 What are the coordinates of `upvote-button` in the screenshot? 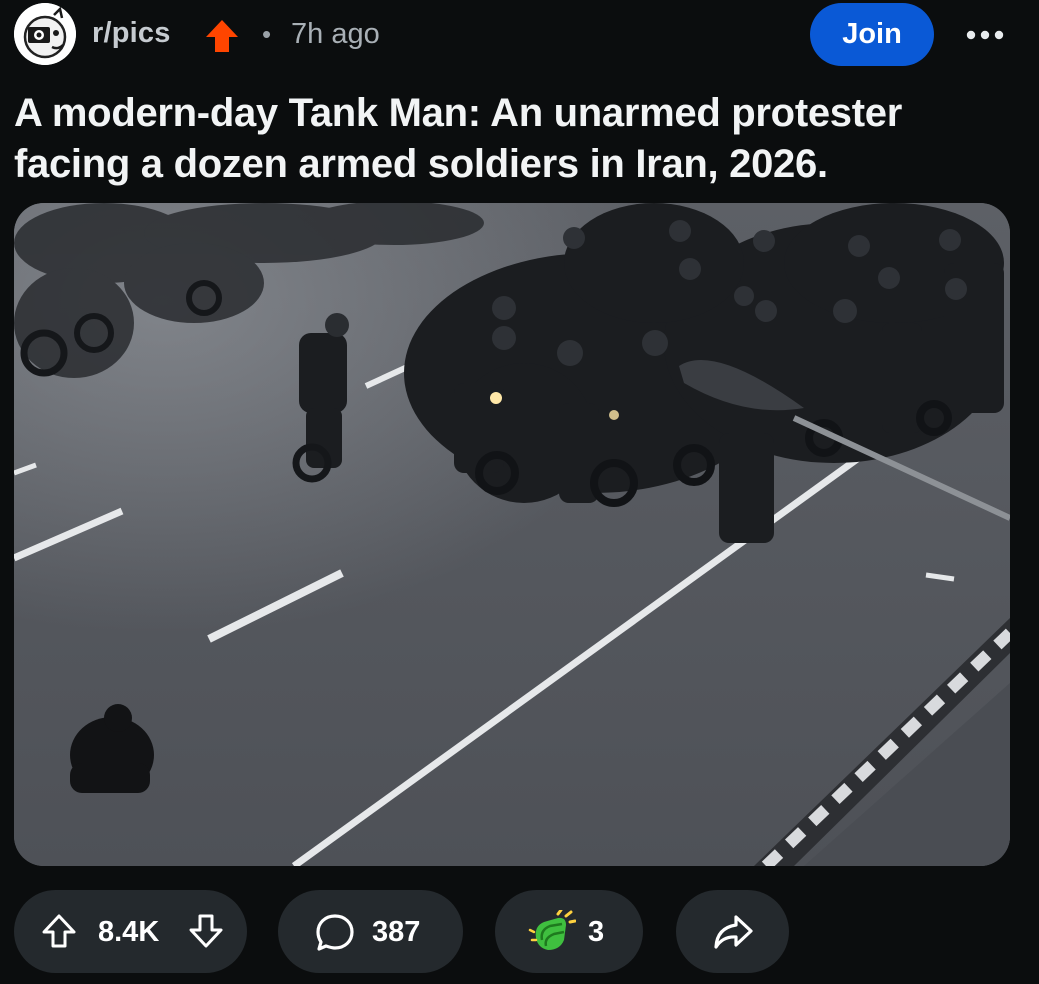 It's located at (59, 931).